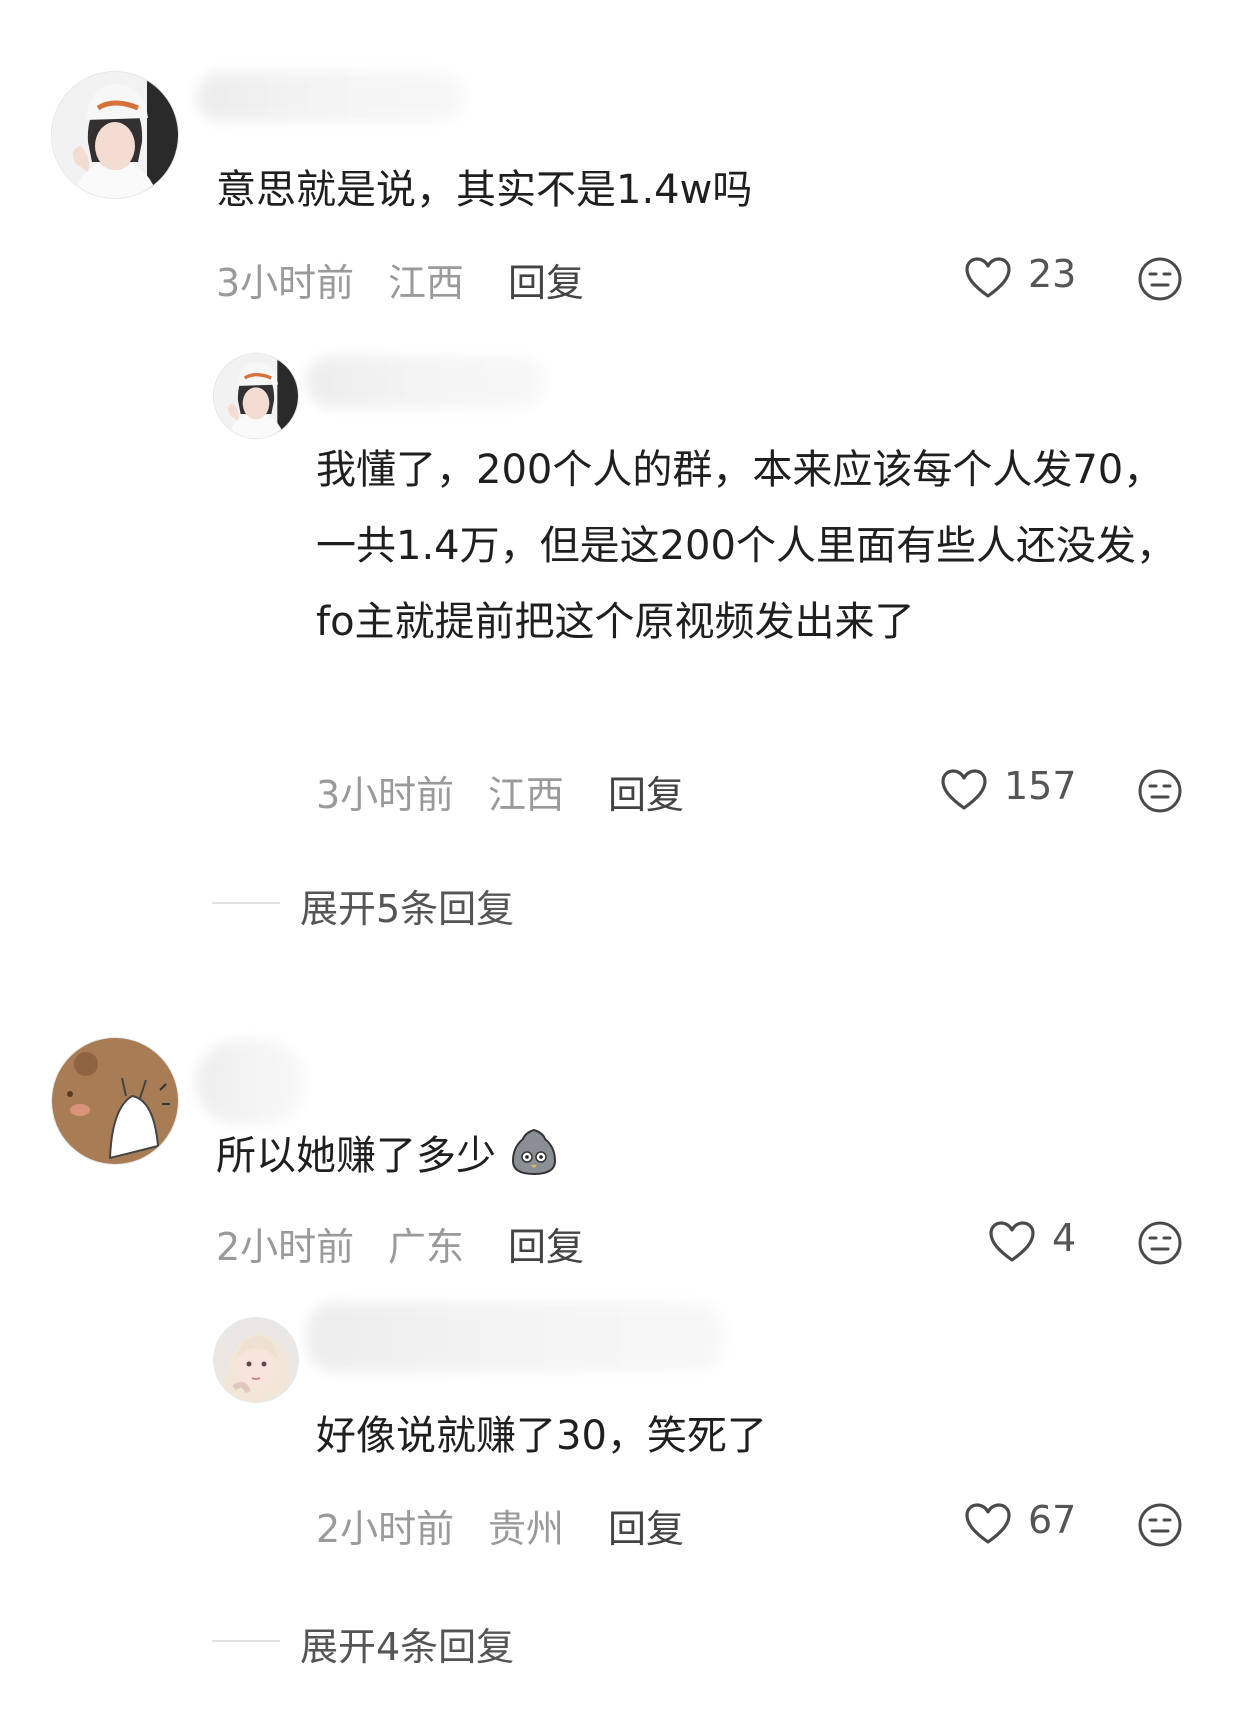 The height and width of the screenshot is (1716, 1260). I want to click on reply-text: 好像说就赚了30，笑死了, so click(541, 1436).